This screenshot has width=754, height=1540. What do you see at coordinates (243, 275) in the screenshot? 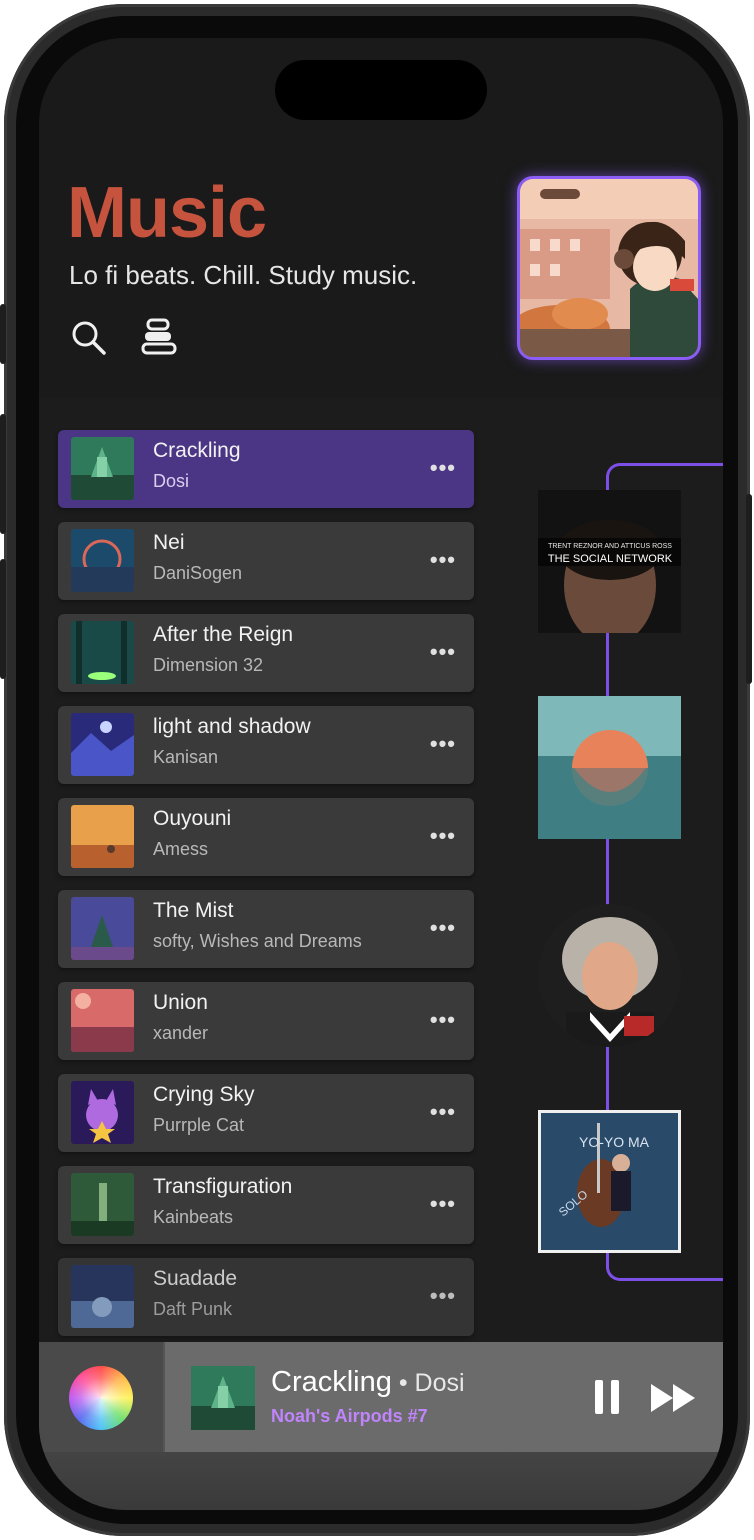
I see `page-subtitle: Lo fi beats. Chill. Study music.` at bounding box center [243, 275].